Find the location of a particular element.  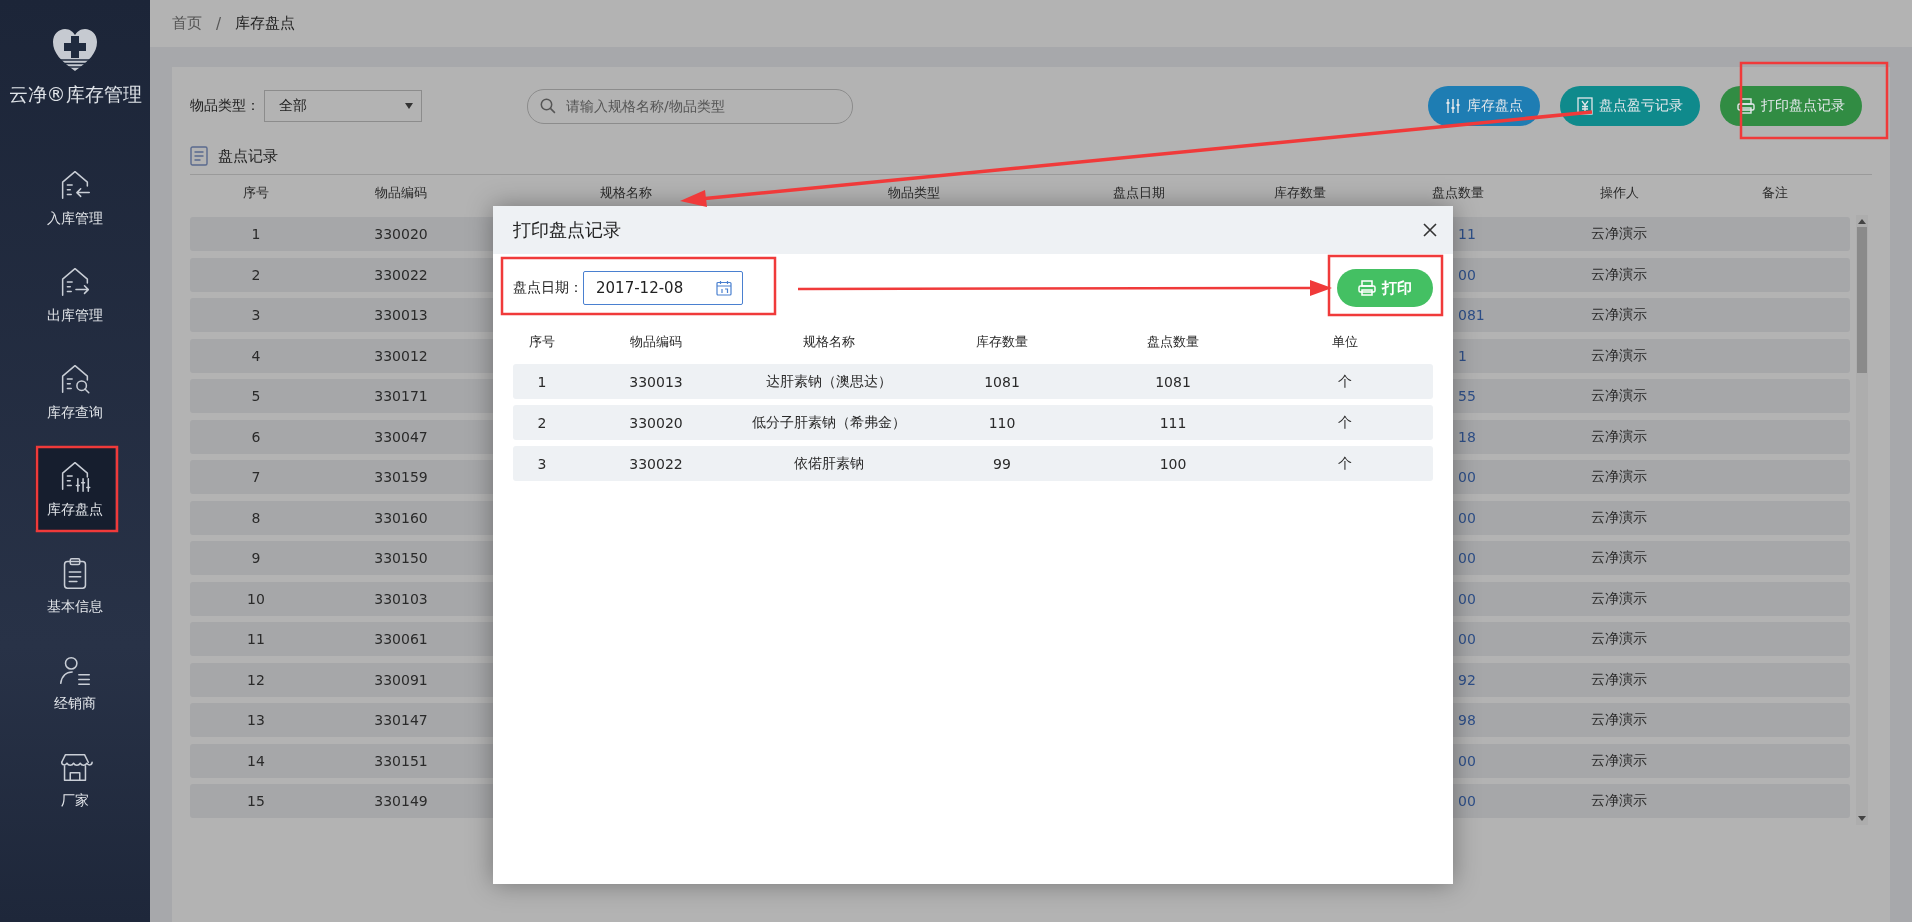

table-cell-text: 330047 is located at coordinates (401, 436).